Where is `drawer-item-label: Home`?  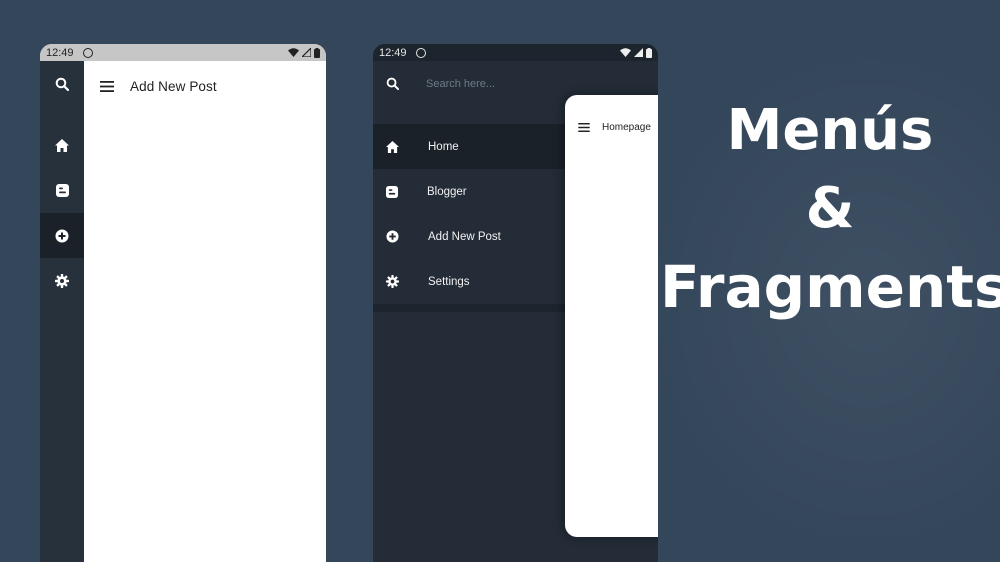 drawer-item-label: Home is located at coordinates (443, 146).